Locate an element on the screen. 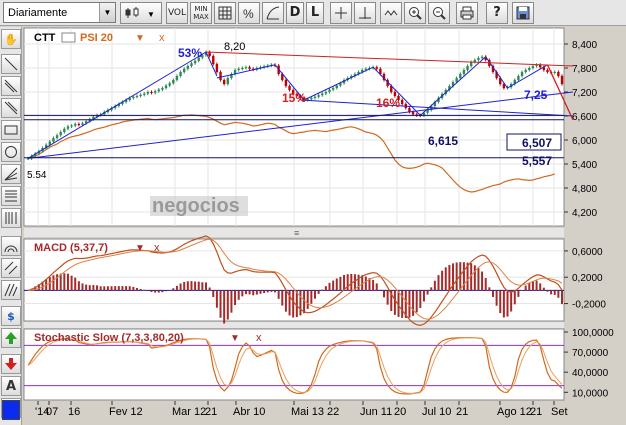 The height and width of the screenshot is (425, 626). period-dropdown: Diariamente ▼ is located at coordinates (59, 12).